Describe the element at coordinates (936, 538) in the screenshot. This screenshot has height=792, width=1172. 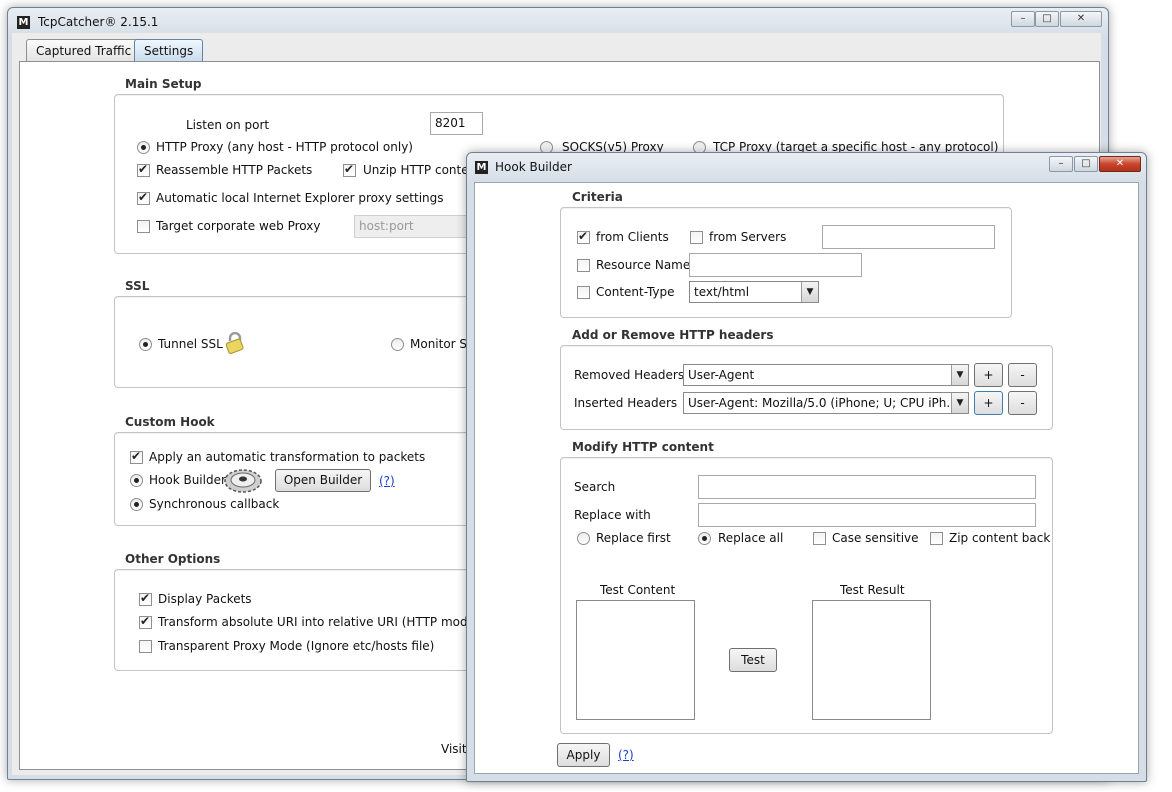
I see `zip-content-checkbox` at that location.